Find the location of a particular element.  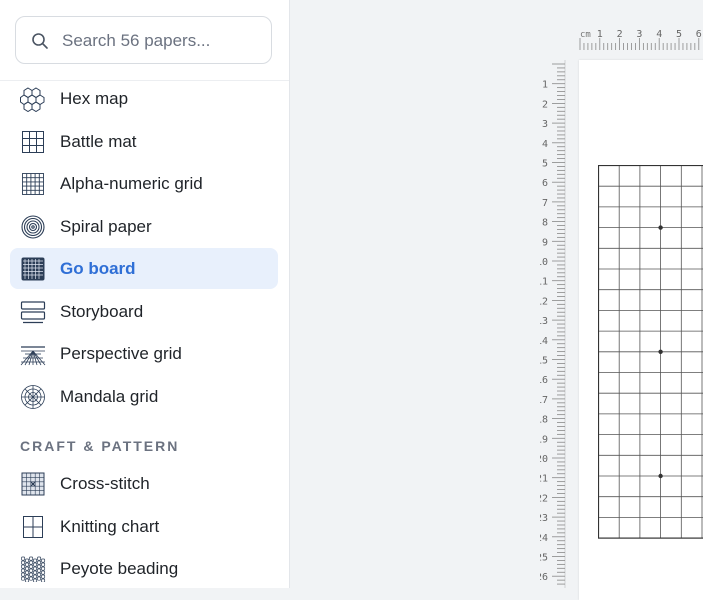

battle-mat-icon is located at coordinates (33, 142).